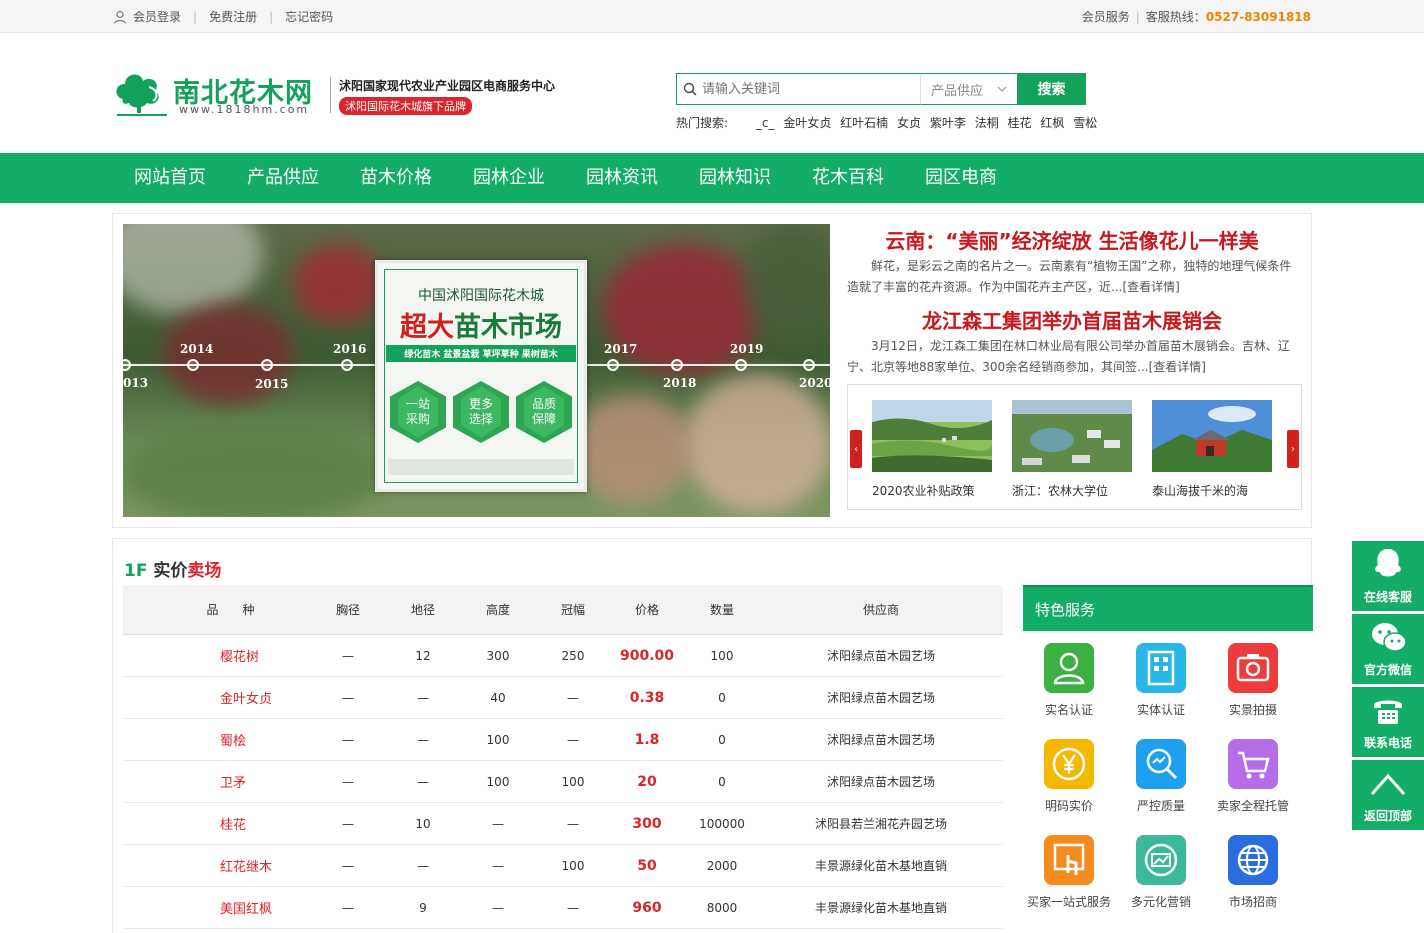  I want to click on phone-button: 联系电话, so click(1388, 722).